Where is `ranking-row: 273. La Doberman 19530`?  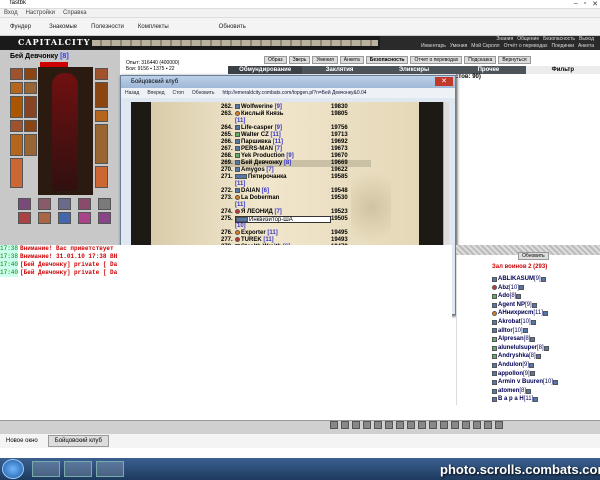
ranking-row: 273. La Doberman 19530 is located at coordinates (296, 198).